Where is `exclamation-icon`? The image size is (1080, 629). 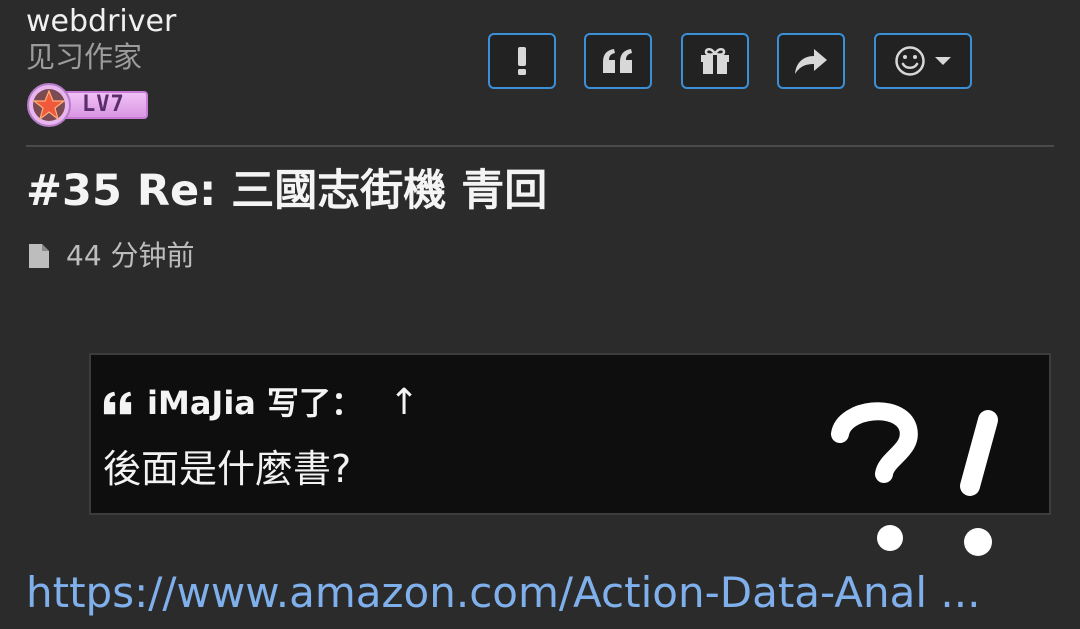 exclamation-icon is located at coordinates (522, 61).